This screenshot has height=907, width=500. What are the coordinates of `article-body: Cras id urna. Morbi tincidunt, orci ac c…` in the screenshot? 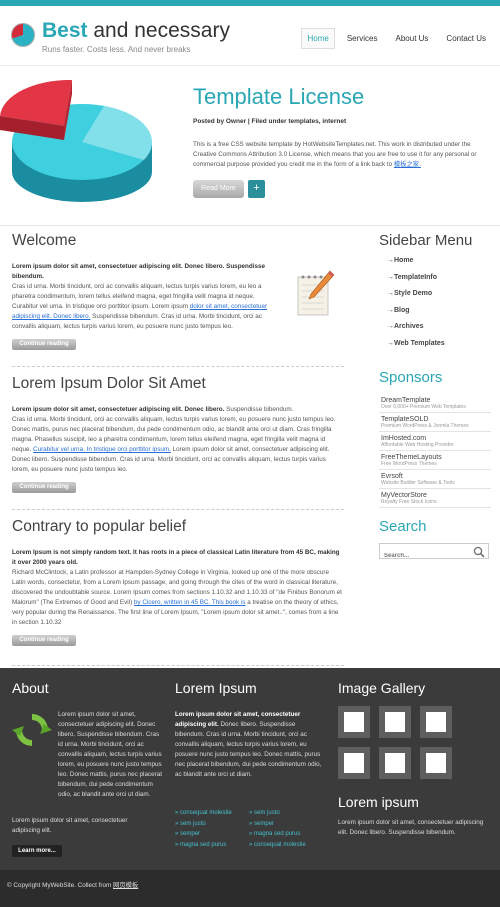 It's located at (140, 306).